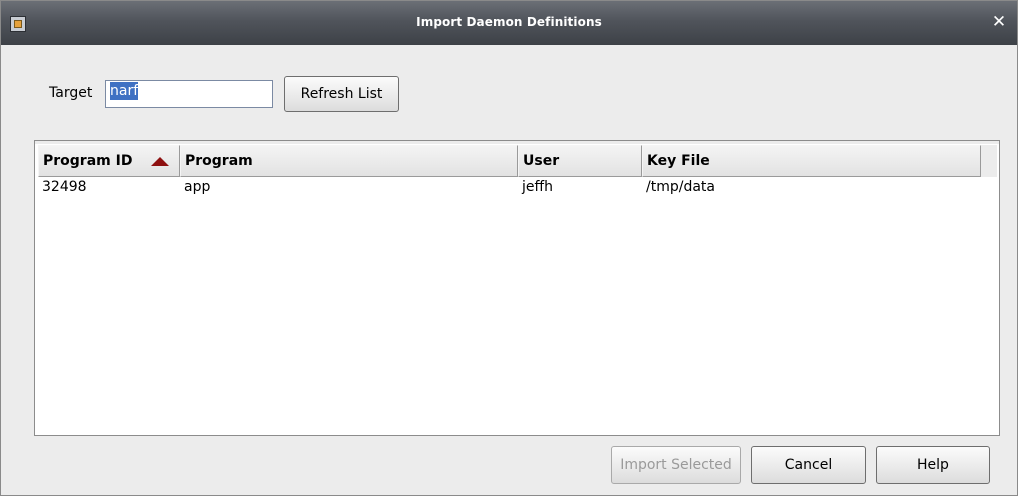 This screenshot has width=1018, height=496. Describe the element at coordinates (989, 161) in the screenshot. I see `header-scroll-corner` at that location.